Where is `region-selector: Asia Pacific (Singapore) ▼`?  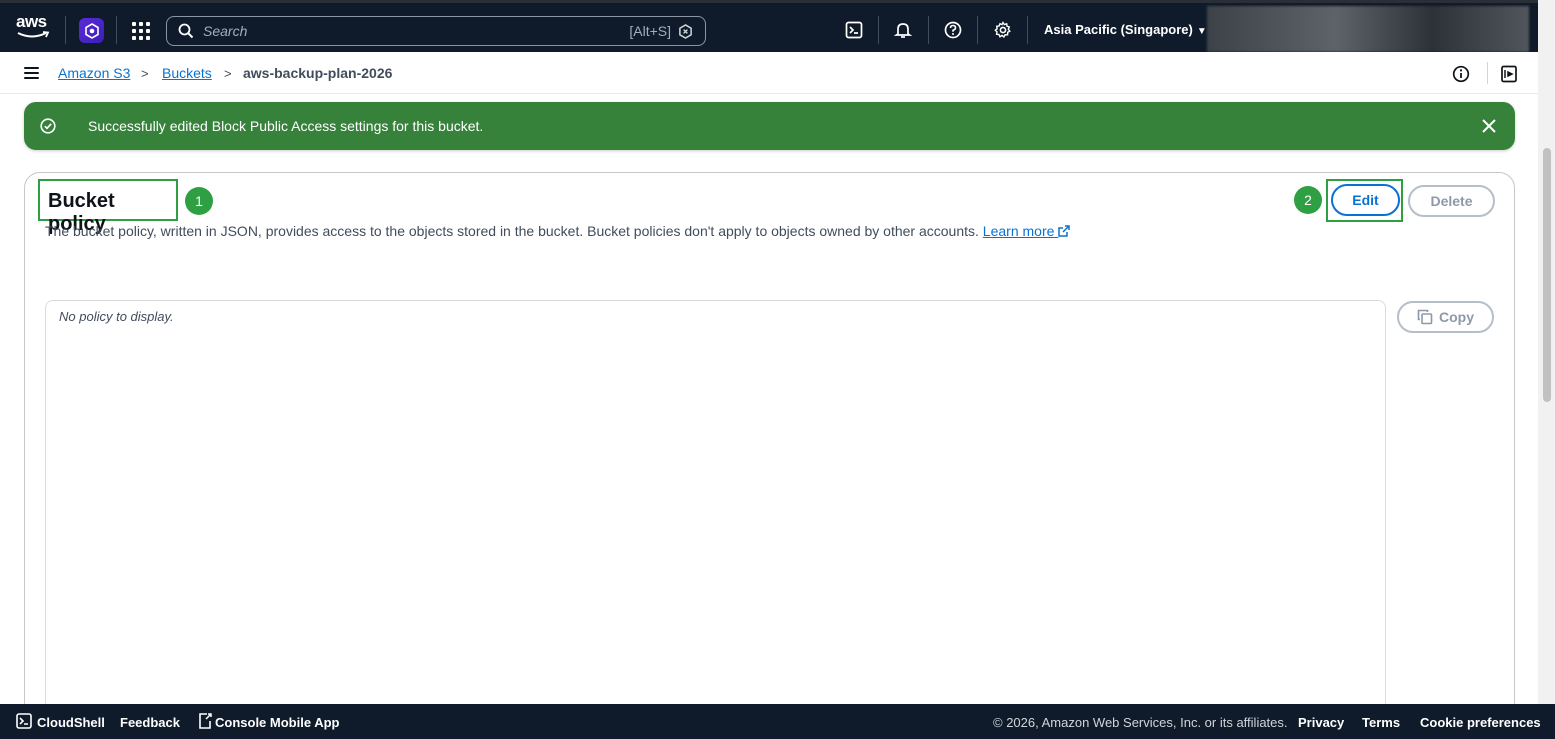 region-selector: Asia Pacific (Singapore) ▼ is located at coordinates (1125, 29).